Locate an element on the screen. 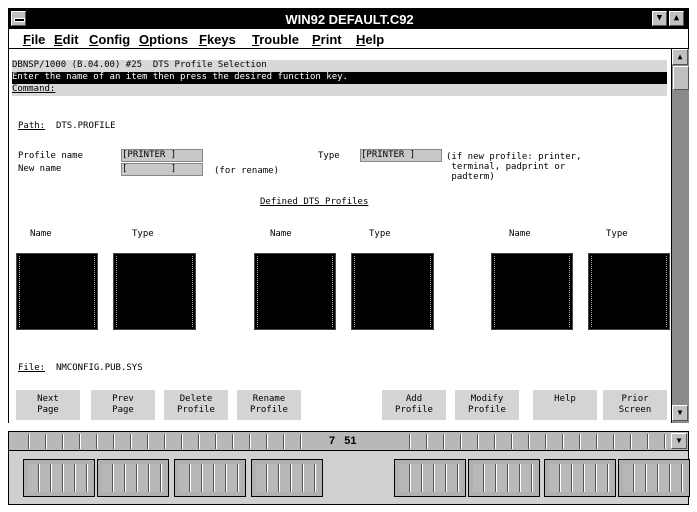 This screenshot has width=697, height=512. menu-options: Options is located at coordinates (163, 39).